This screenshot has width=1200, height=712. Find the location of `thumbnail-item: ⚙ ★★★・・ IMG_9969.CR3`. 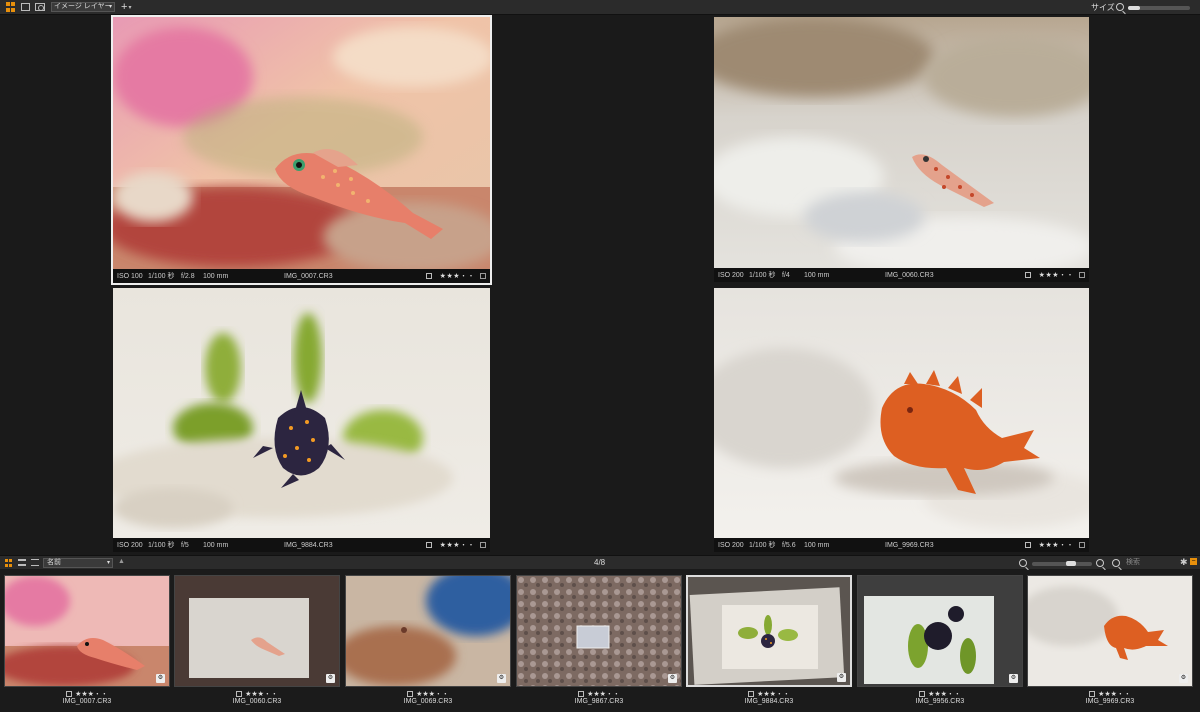

thumbnail-item: ⚙ ★★★・・ IMG_9969.CR3 is located at coordinates (1110, 643).